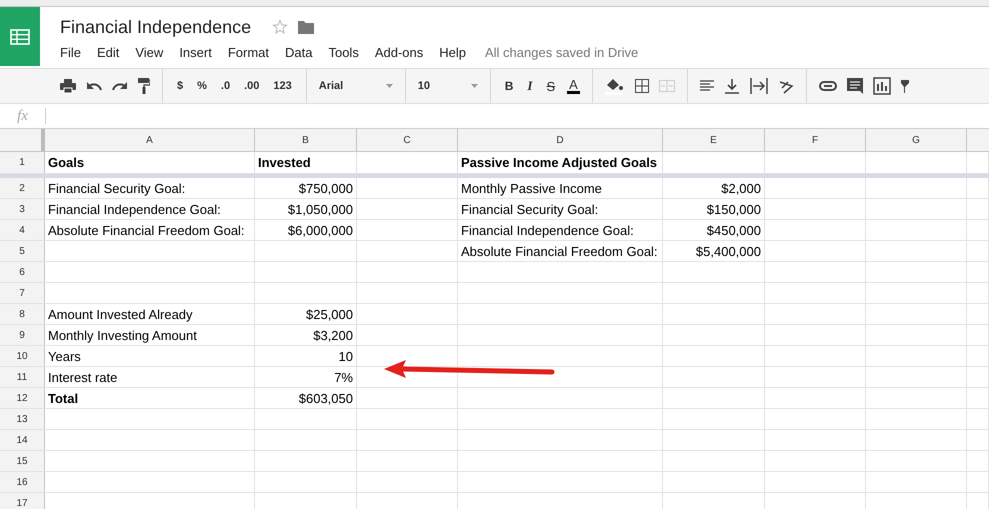  What do you see at coordinates (284, 162) in the screenshot?
I see `table-cell: Invested` at bounding box center [284, 162].